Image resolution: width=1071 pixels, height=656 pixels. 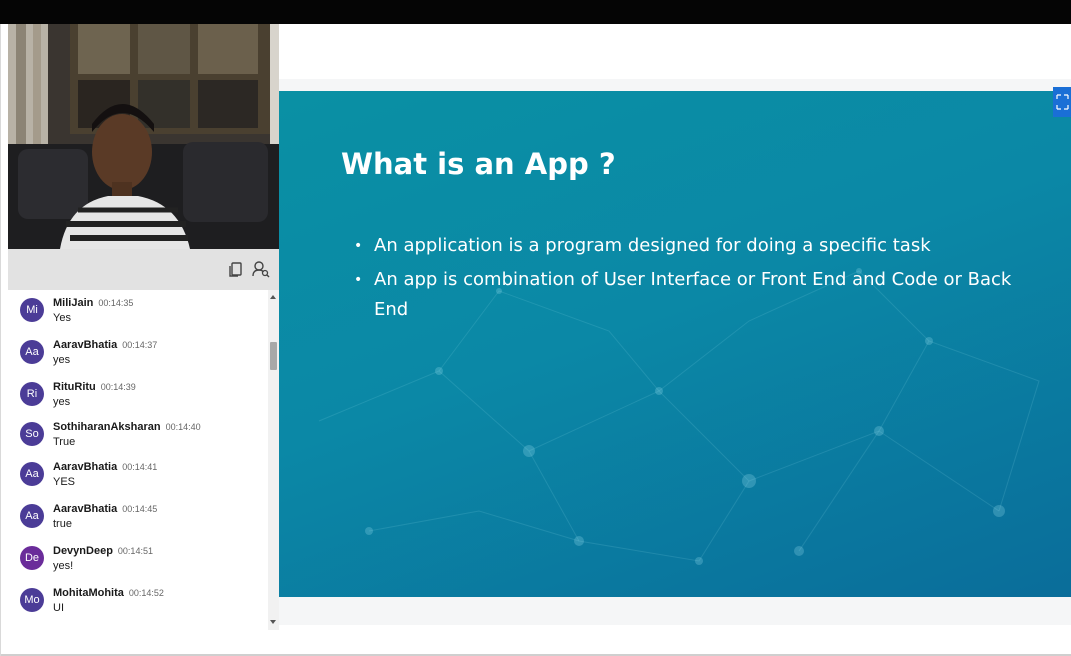 What do you see at coordinates (63, 566) in the screenshot?
I see `chat-message-text: yes!` at bounding box center [63, 566].